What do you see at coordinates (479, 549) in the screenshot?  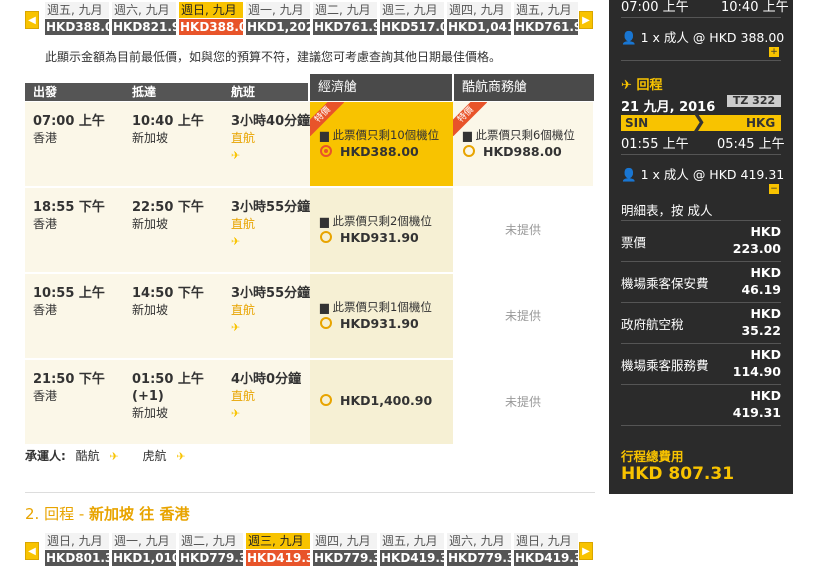 I see `date-option: 週六, 九月 HKD779.3` at bounding box center [479, 549].